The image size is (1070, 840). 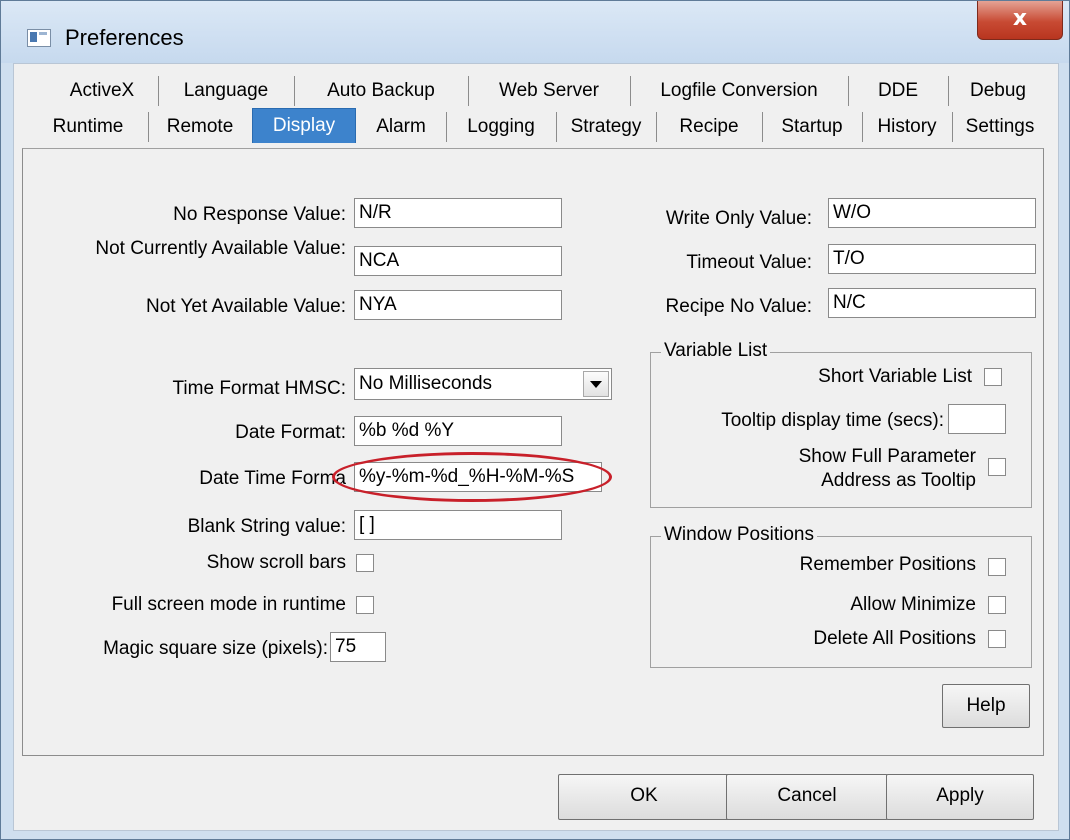 I want to click on magic-square-field: 75, so click(x=358, y=647).